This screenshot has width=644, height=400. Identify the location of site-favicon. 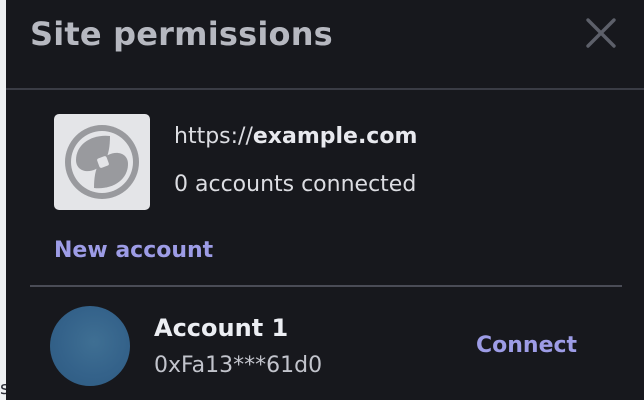
(102, 162).